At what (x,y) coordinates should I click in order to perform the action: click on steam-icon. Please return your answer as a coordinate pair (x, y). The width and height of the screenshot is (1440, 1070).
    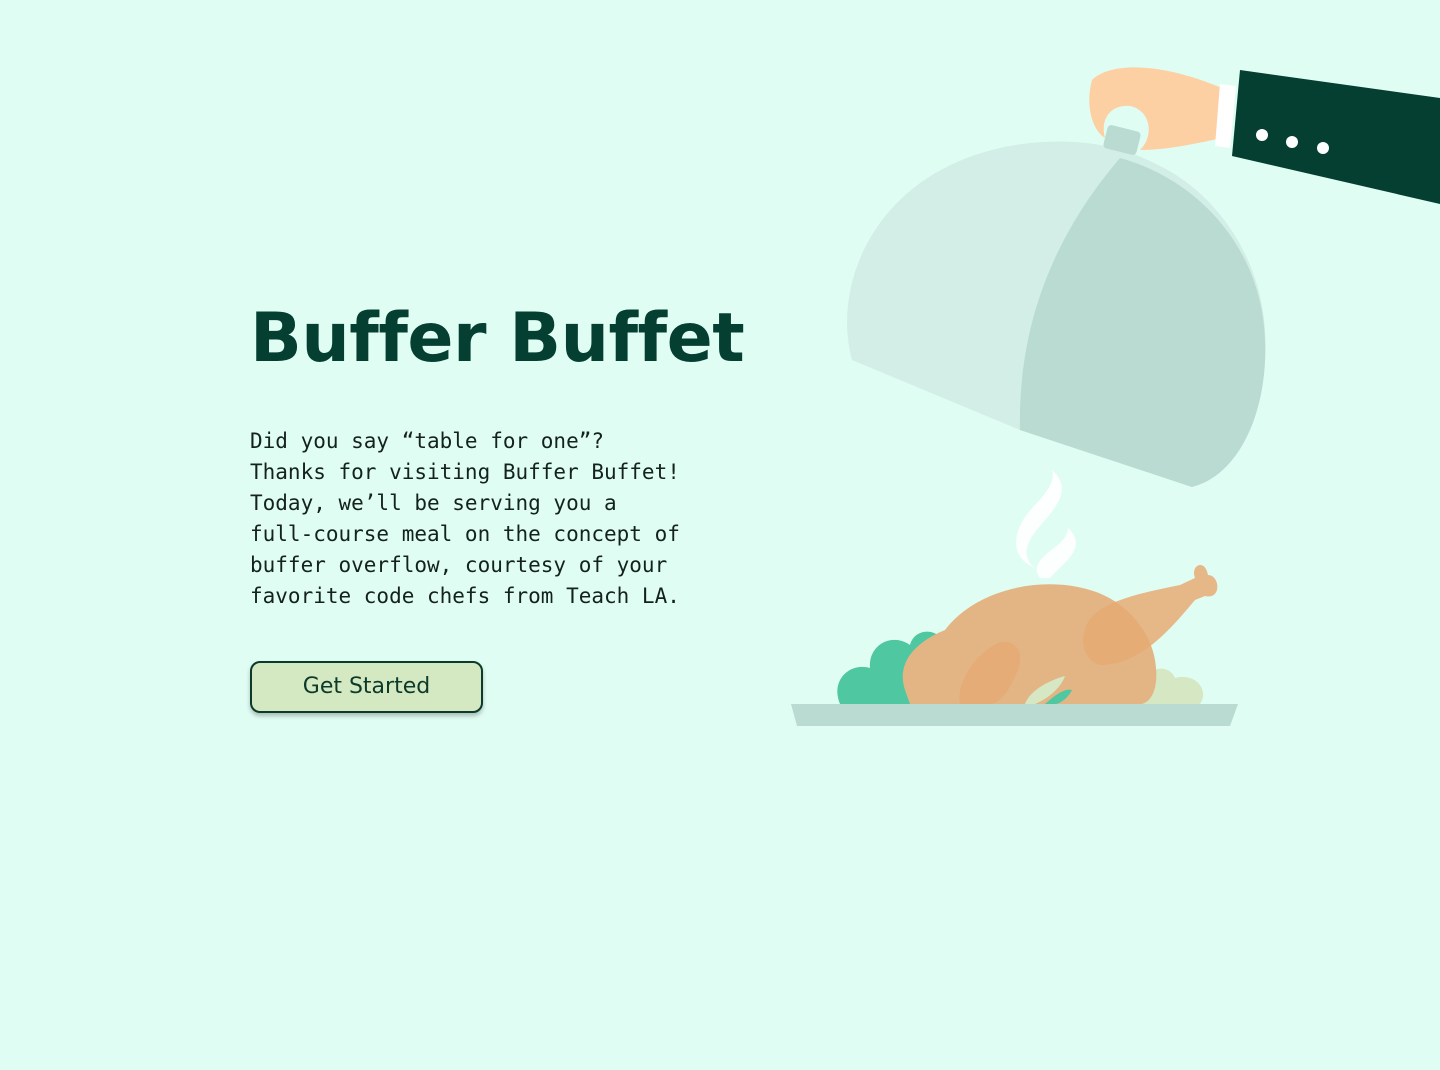
    Looking at the image, I should click on (1046, 524).